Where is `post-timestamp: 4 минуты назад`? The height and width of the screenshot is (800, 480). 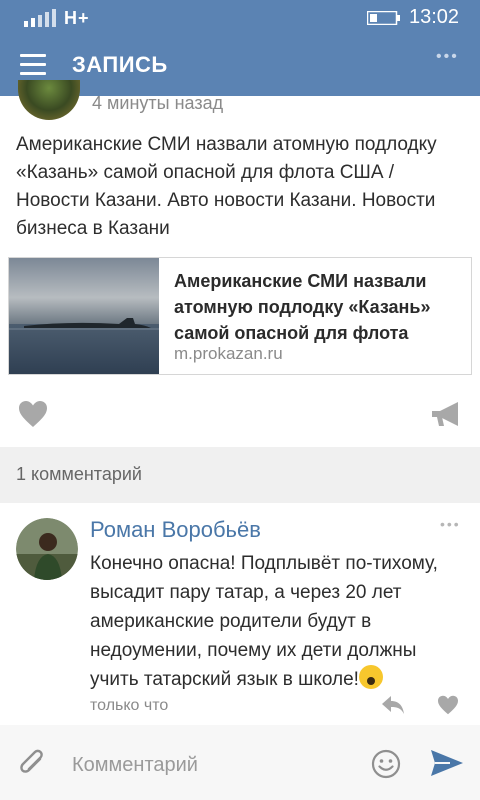 post-timestamp: 4 минуты назад is located at coordinates (158, 103).